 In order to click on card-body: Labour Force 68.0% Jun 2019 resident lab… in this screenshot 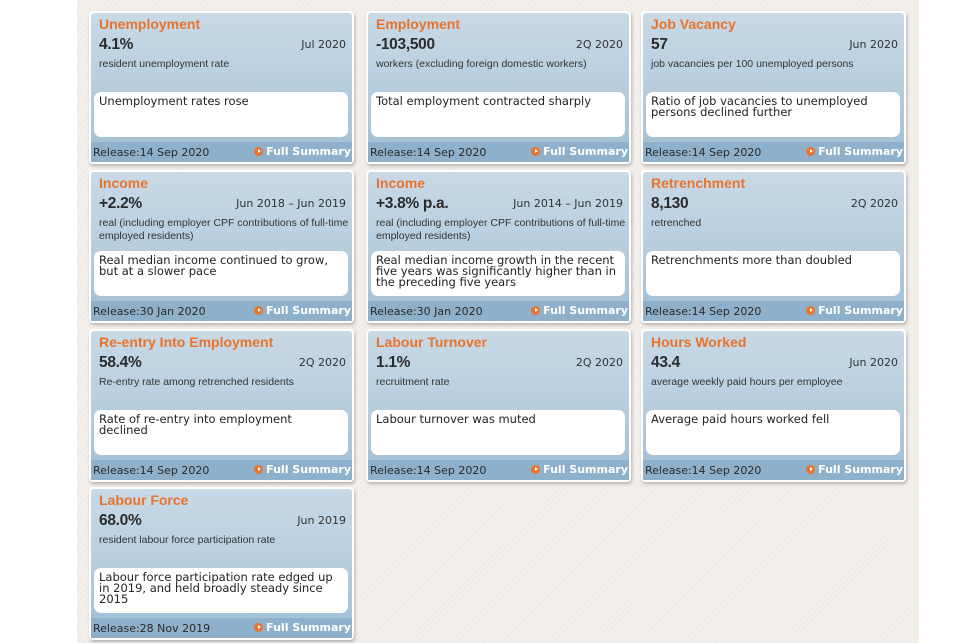, I will do `click(221, 563)`.